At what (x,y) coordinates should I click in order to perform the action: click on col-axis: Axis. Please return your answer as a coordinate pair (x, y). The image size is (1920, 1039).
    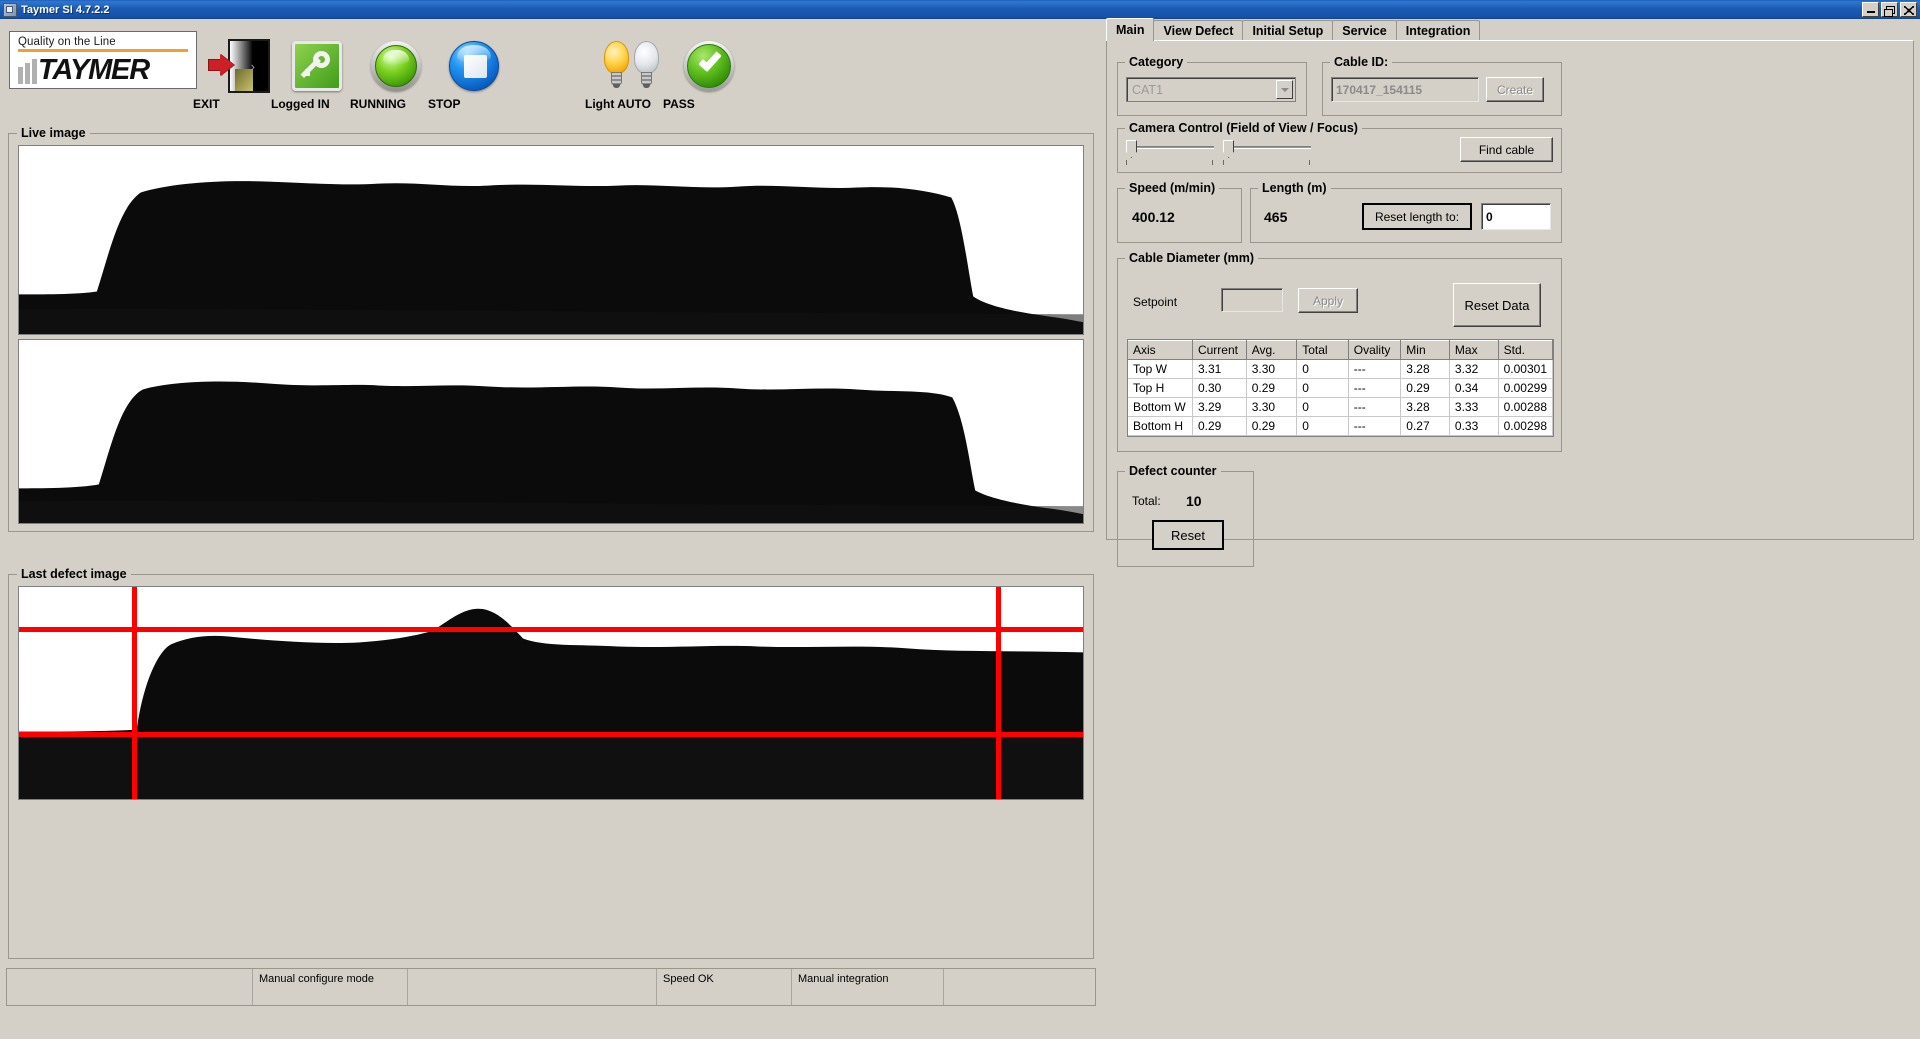
    Looking at the image, I should click on (1160, 350).